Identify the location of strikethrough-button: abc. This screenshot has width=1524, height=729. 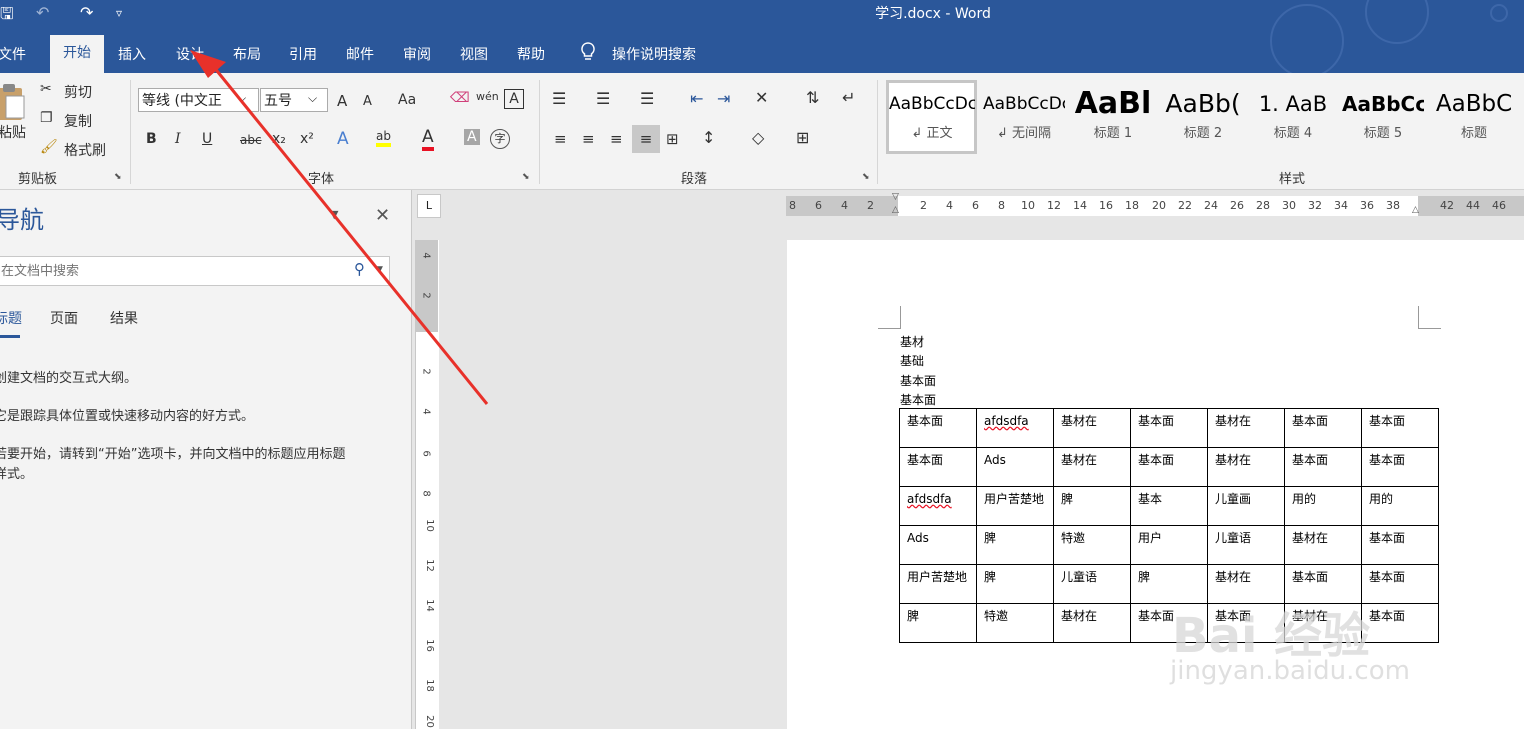
(251, 140).